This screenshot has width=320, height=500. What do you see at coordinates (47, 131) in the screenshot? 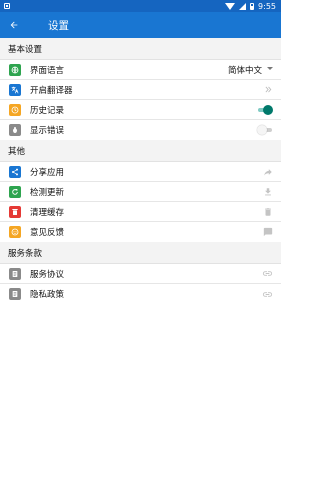
I see `setting-label: 显示错误` at bounding box center [47, 131].